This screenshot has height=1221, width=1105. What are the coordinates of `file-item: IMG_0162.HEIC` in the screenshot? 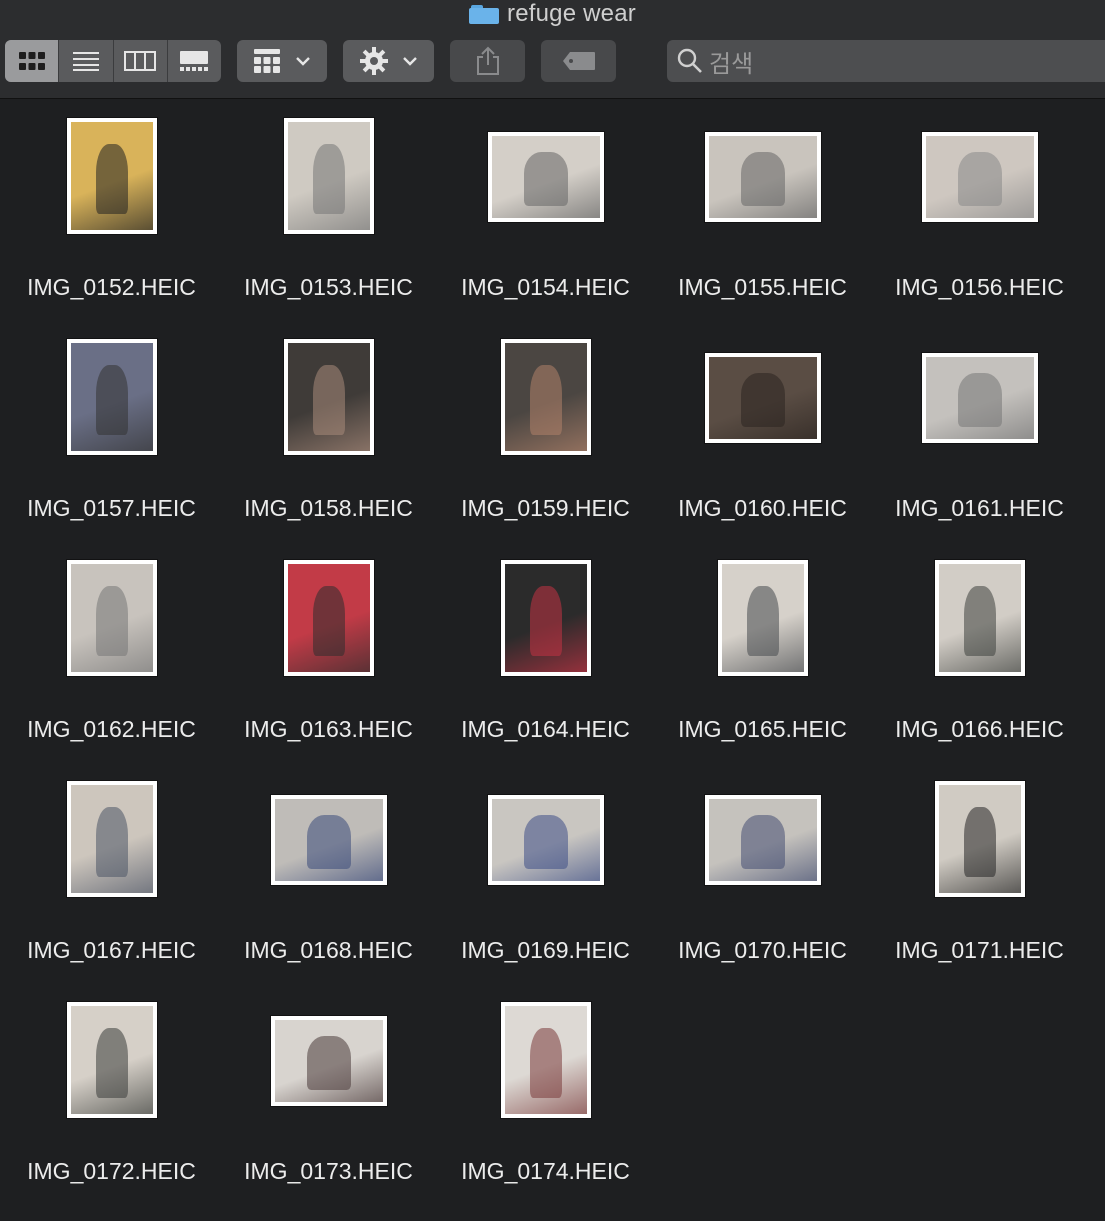 It's located at (111, 668).